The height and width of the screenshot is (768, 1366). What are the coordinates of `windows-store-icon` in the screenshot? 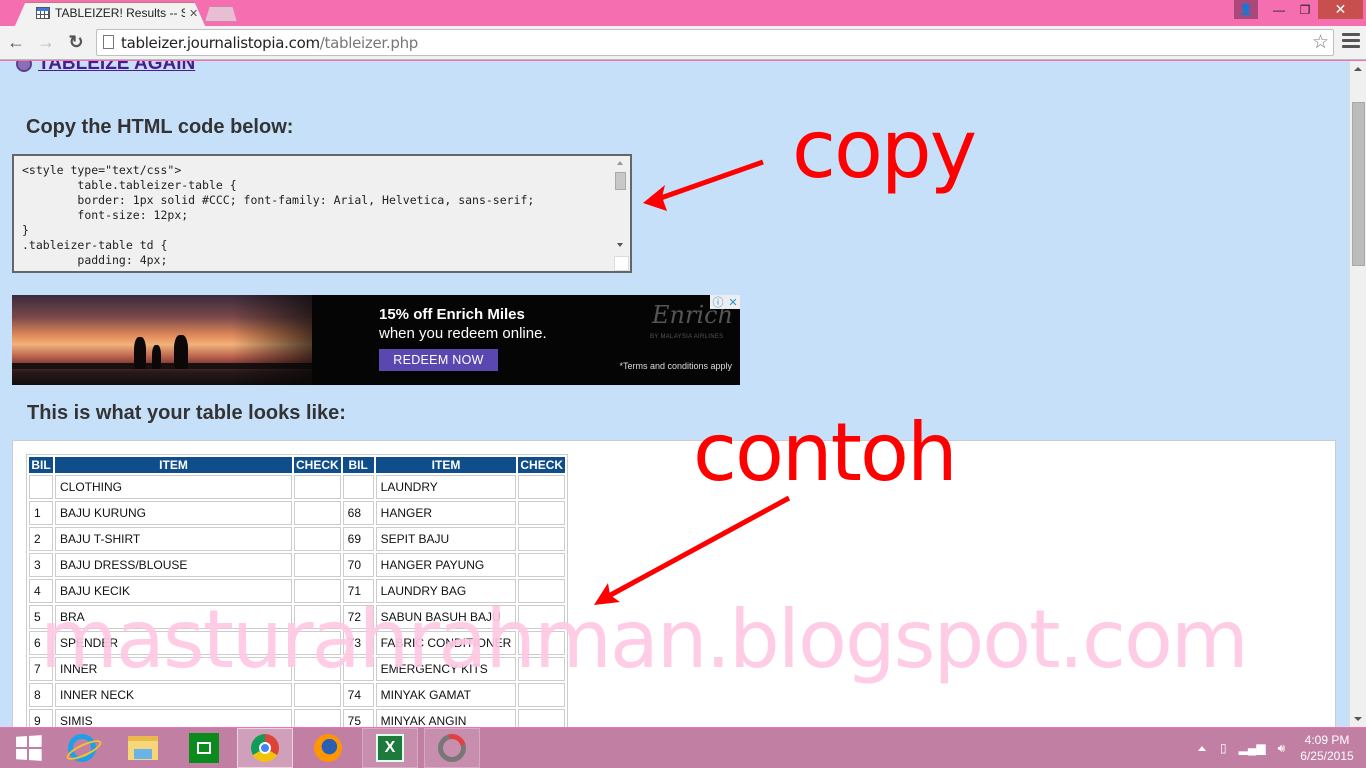 It's located at (204, 748).